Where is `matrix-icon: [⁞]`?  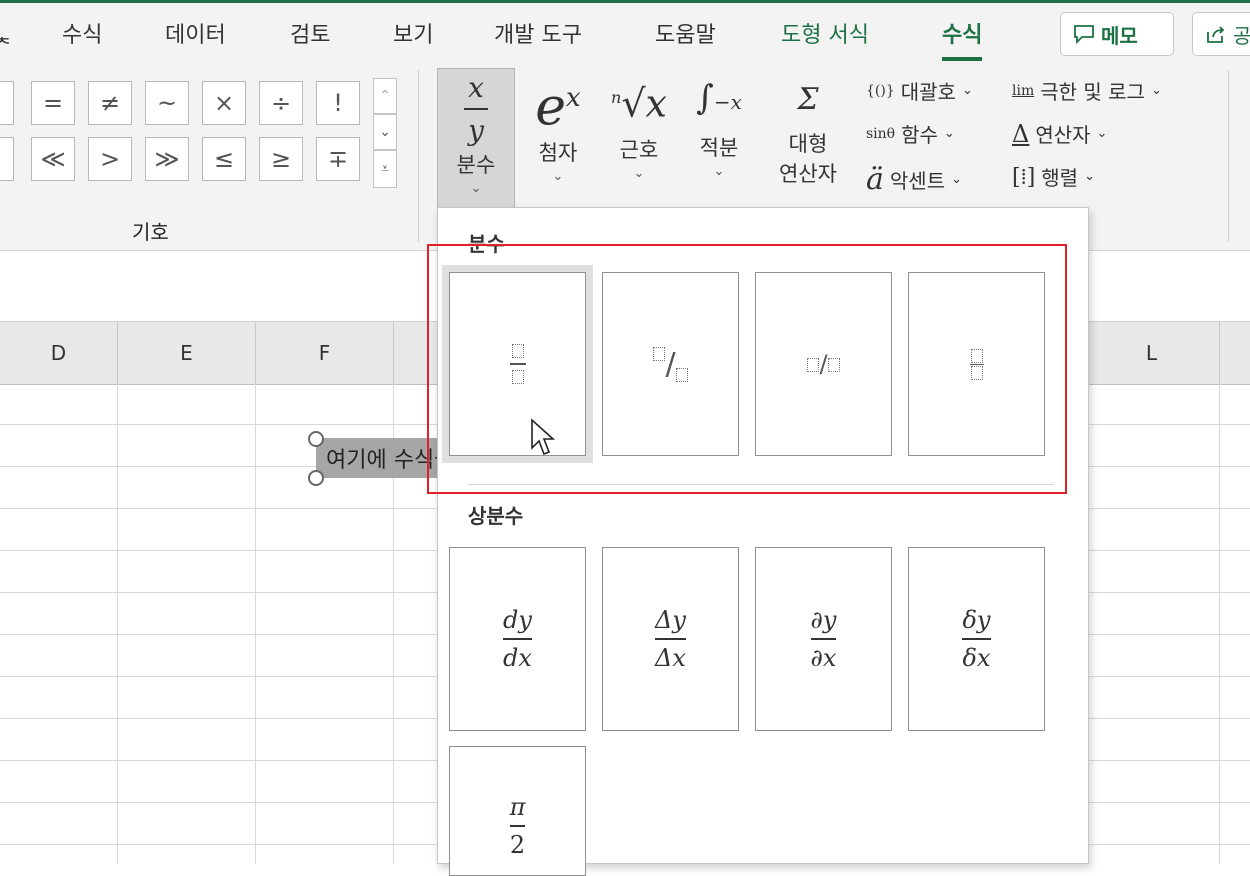 matrix-icon: [⁞] is located at coordinates (1024, 177).